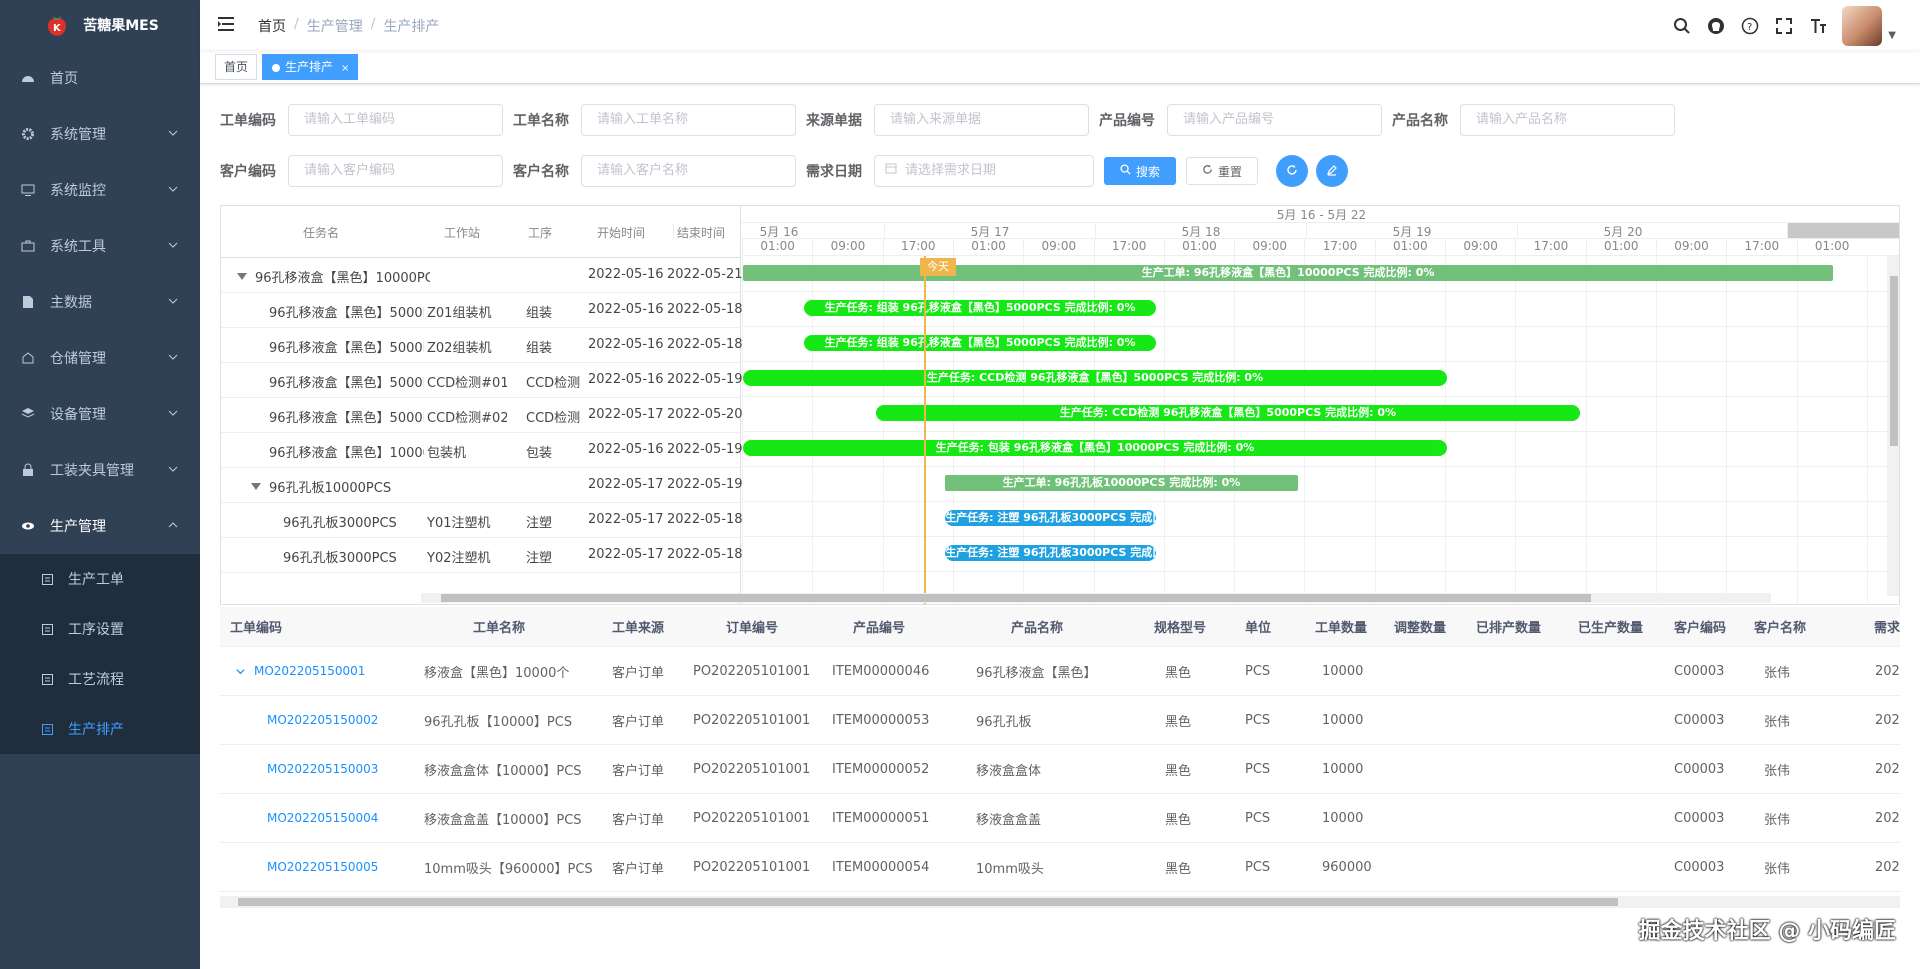 Image resolution: width=1920 pixels, height=969 pixels. What do you see at coordinates (236, 67) in the screenshot?
I see `tag-home: 首页` at bounding box center [236, 67].